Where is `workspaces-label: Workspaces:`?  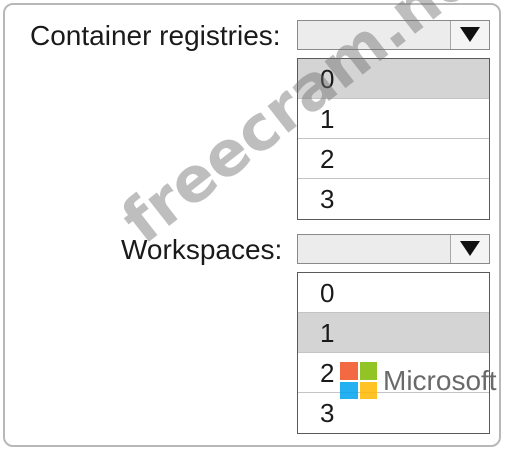 workspaces-label: Workspaces: is located at coordinates (202, 249).